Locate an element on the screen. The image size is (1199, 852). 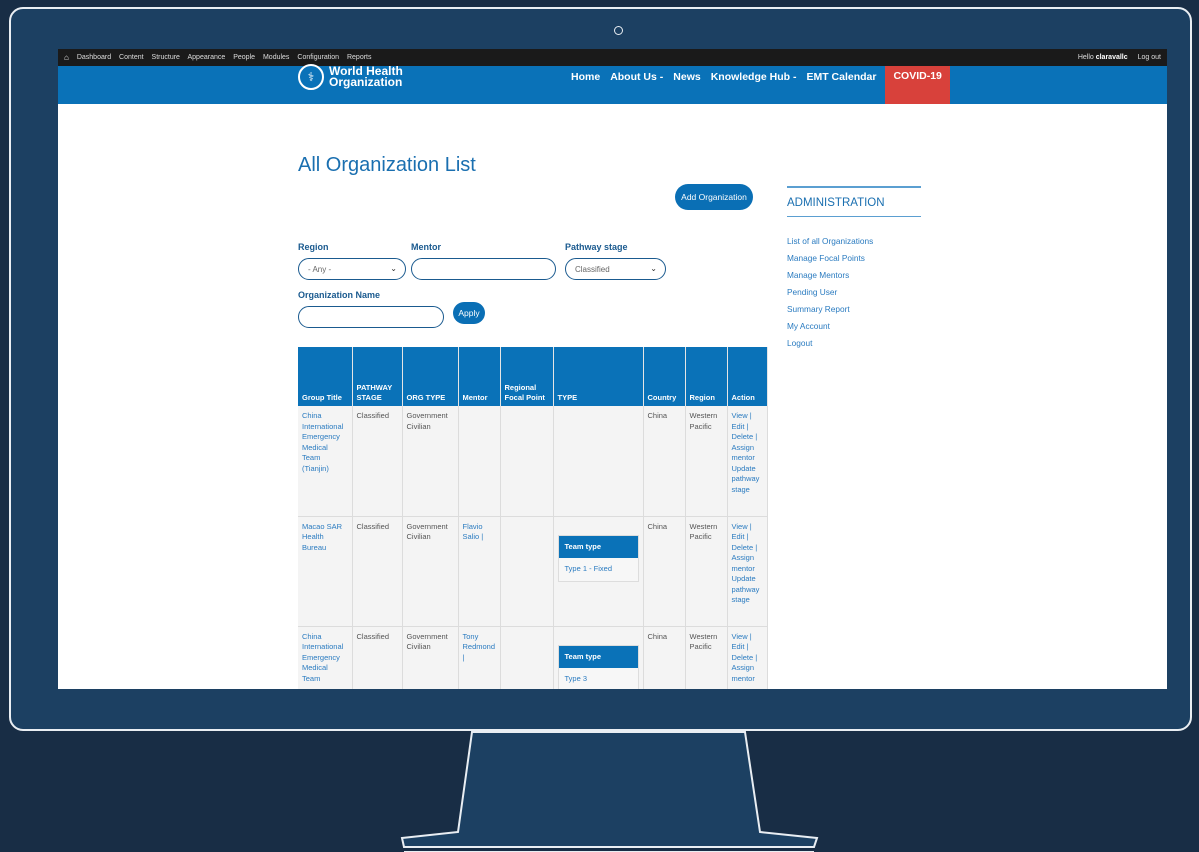
admin-menu-dashboard: Dashboard is located at coordinates (94, 57).